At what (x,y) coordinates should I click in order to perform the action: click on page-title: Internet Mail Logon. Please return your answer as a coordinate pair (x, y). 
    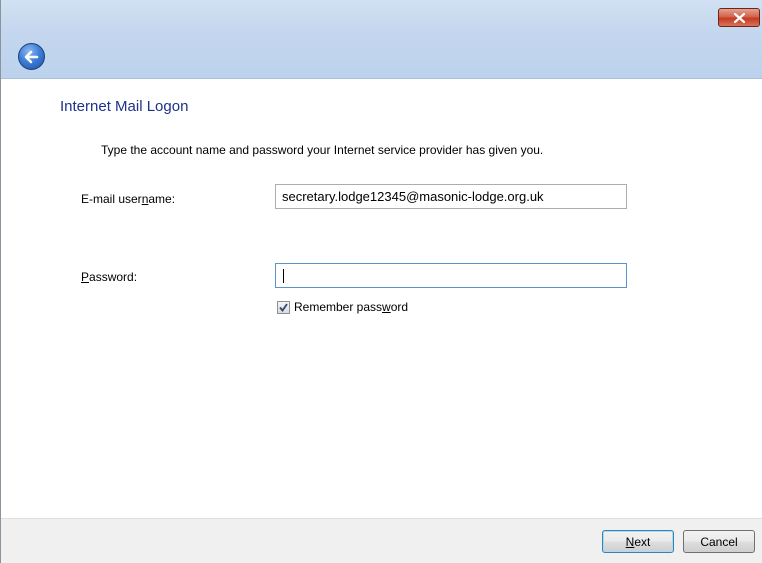
    Looking at the image, I should click on (124, 106).